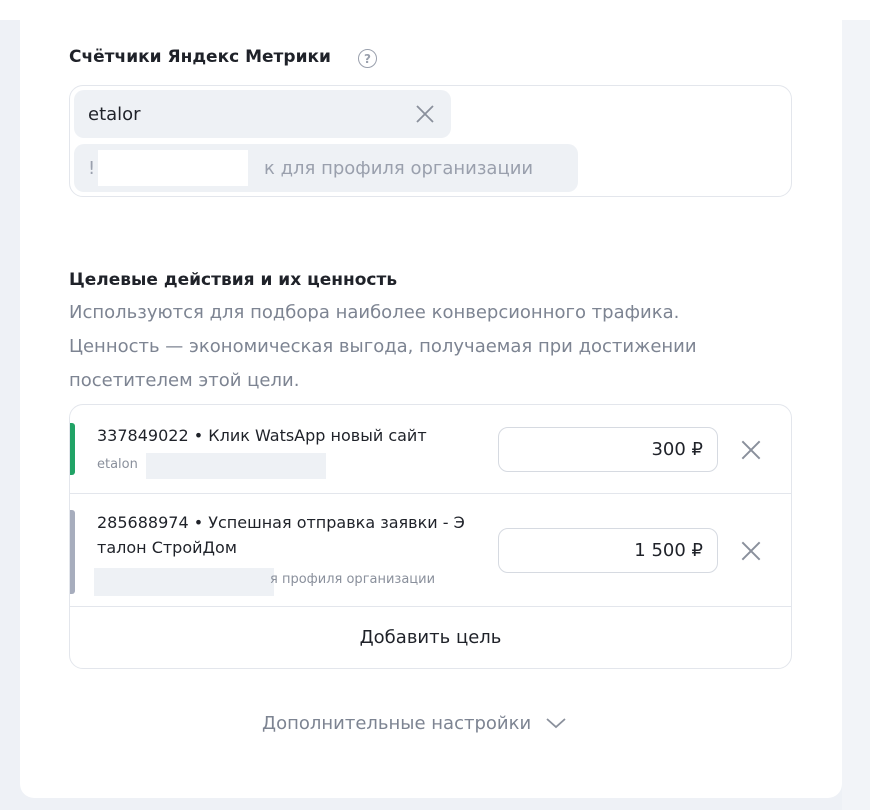 Image resolution: width=870 pixels, height=810 pixels. Describe the element at coordinates (167, 547) in the screenshot. I see `goal-name-line: талон СтройДом` at that location.